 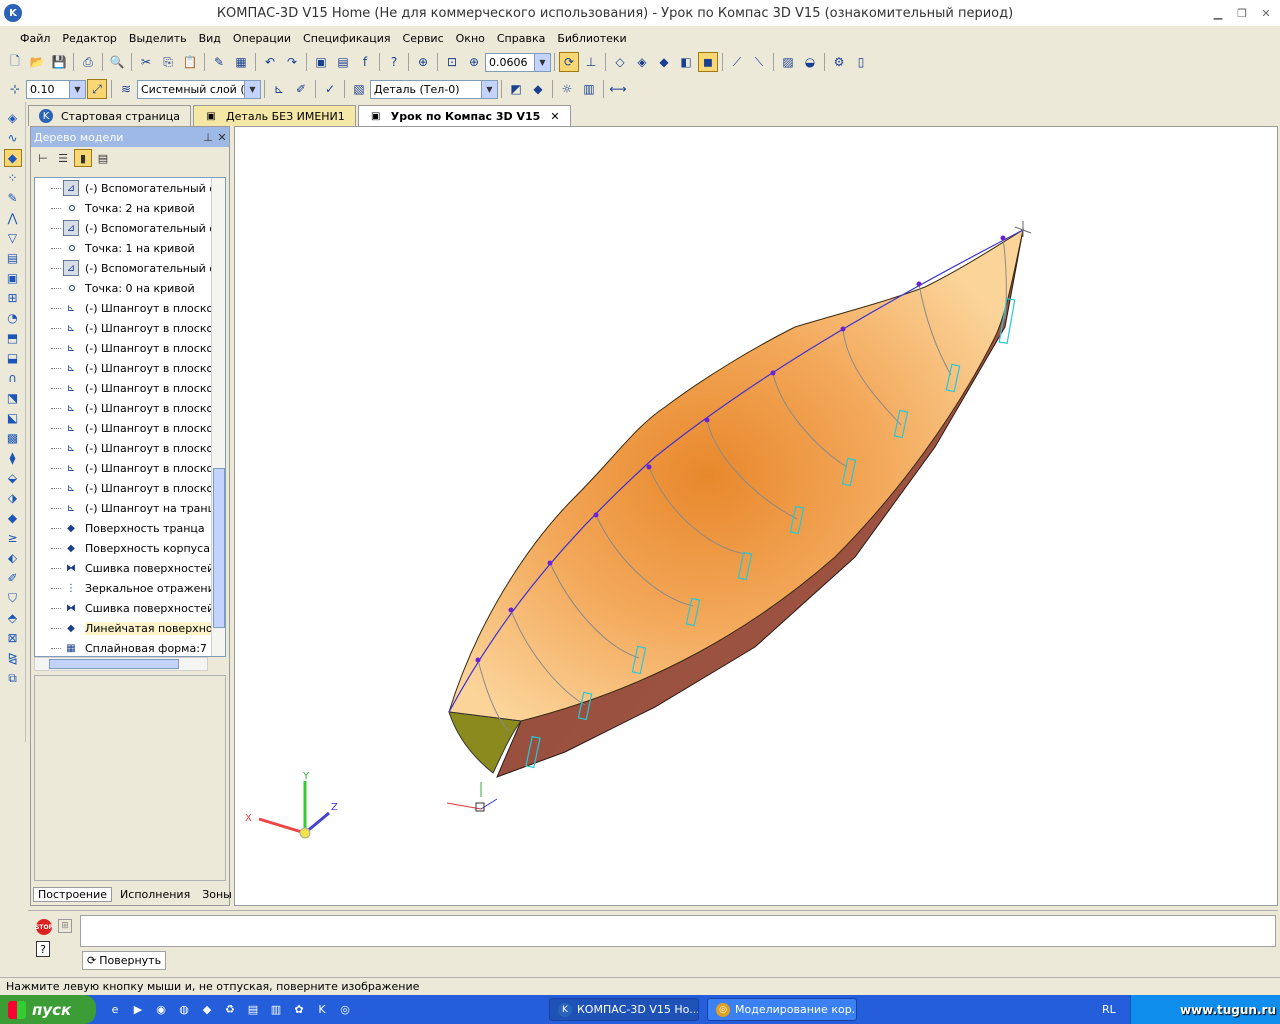 I want to click on kinematic-icon: ∩, so click(x=13, y=378).